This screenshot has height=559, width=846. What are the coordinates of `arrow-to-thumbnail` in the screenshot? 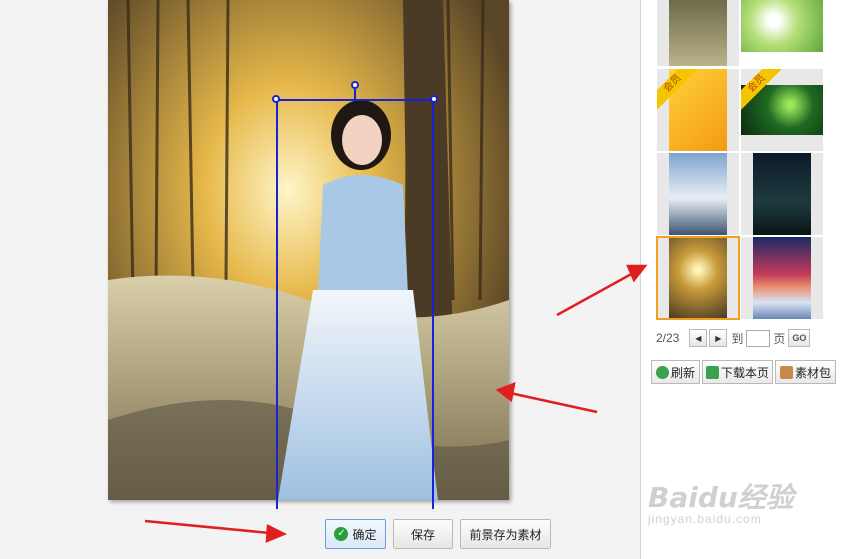 It's located at (596, 293).